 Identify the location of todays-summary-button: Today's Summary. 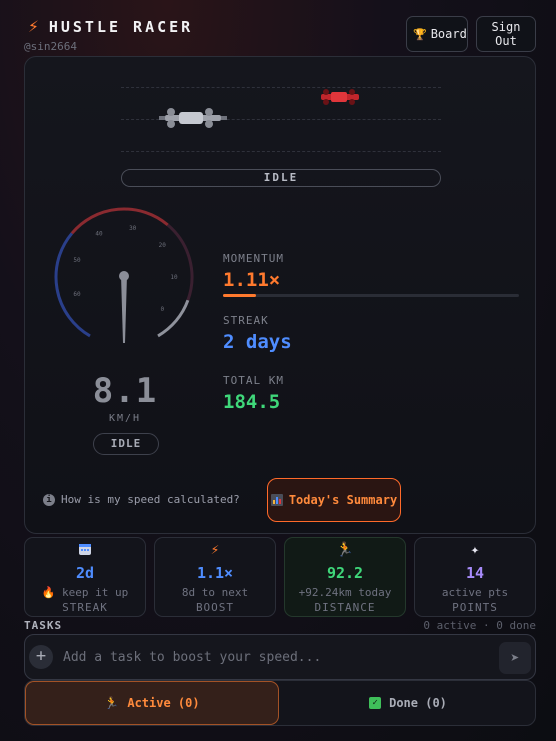
(334, 500).